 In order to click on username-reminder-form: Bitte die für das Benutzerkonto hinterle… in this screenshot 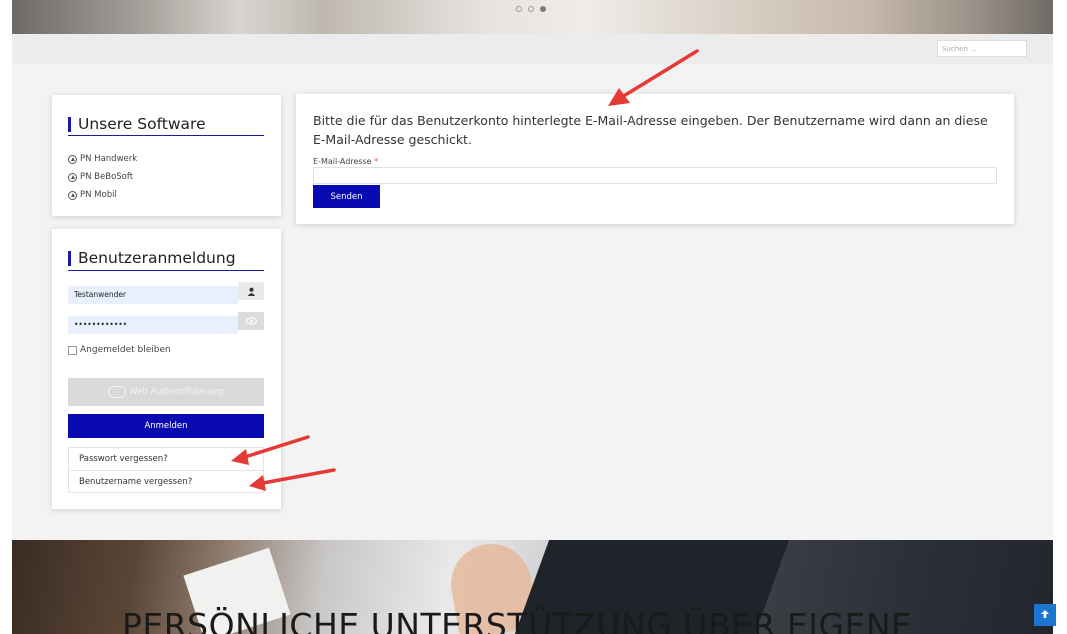, I will do `click(655, 159)`.